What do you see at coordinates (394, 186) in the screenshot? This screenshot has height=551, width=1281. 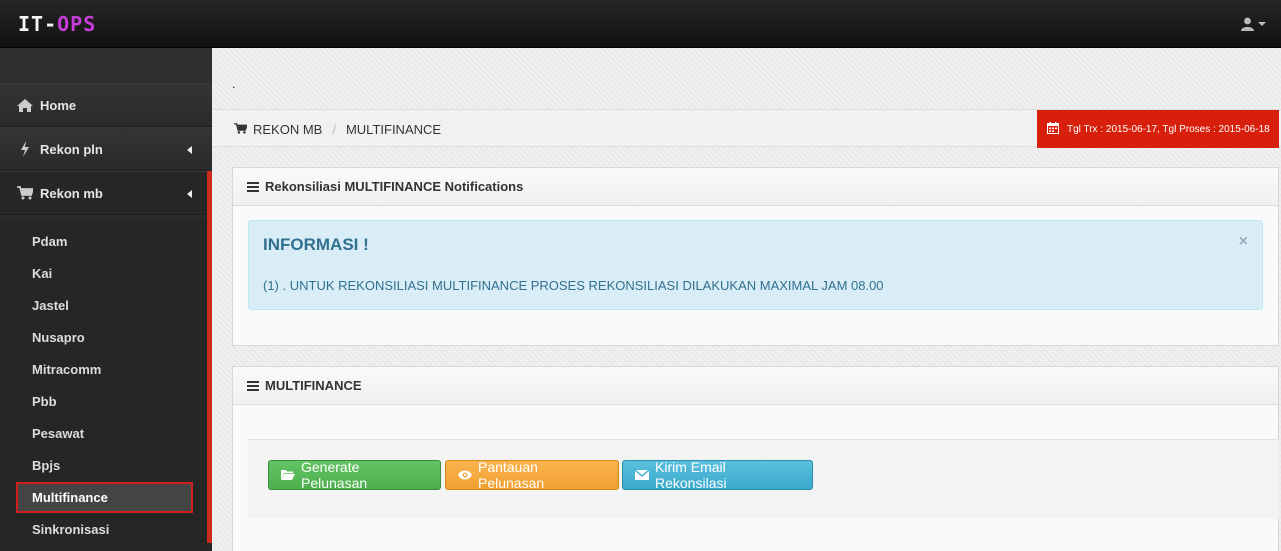 I see `notifications-panel-title: Rekonsiliasi MULTIFINANCE Notifications` at bounding box center [394, 186].